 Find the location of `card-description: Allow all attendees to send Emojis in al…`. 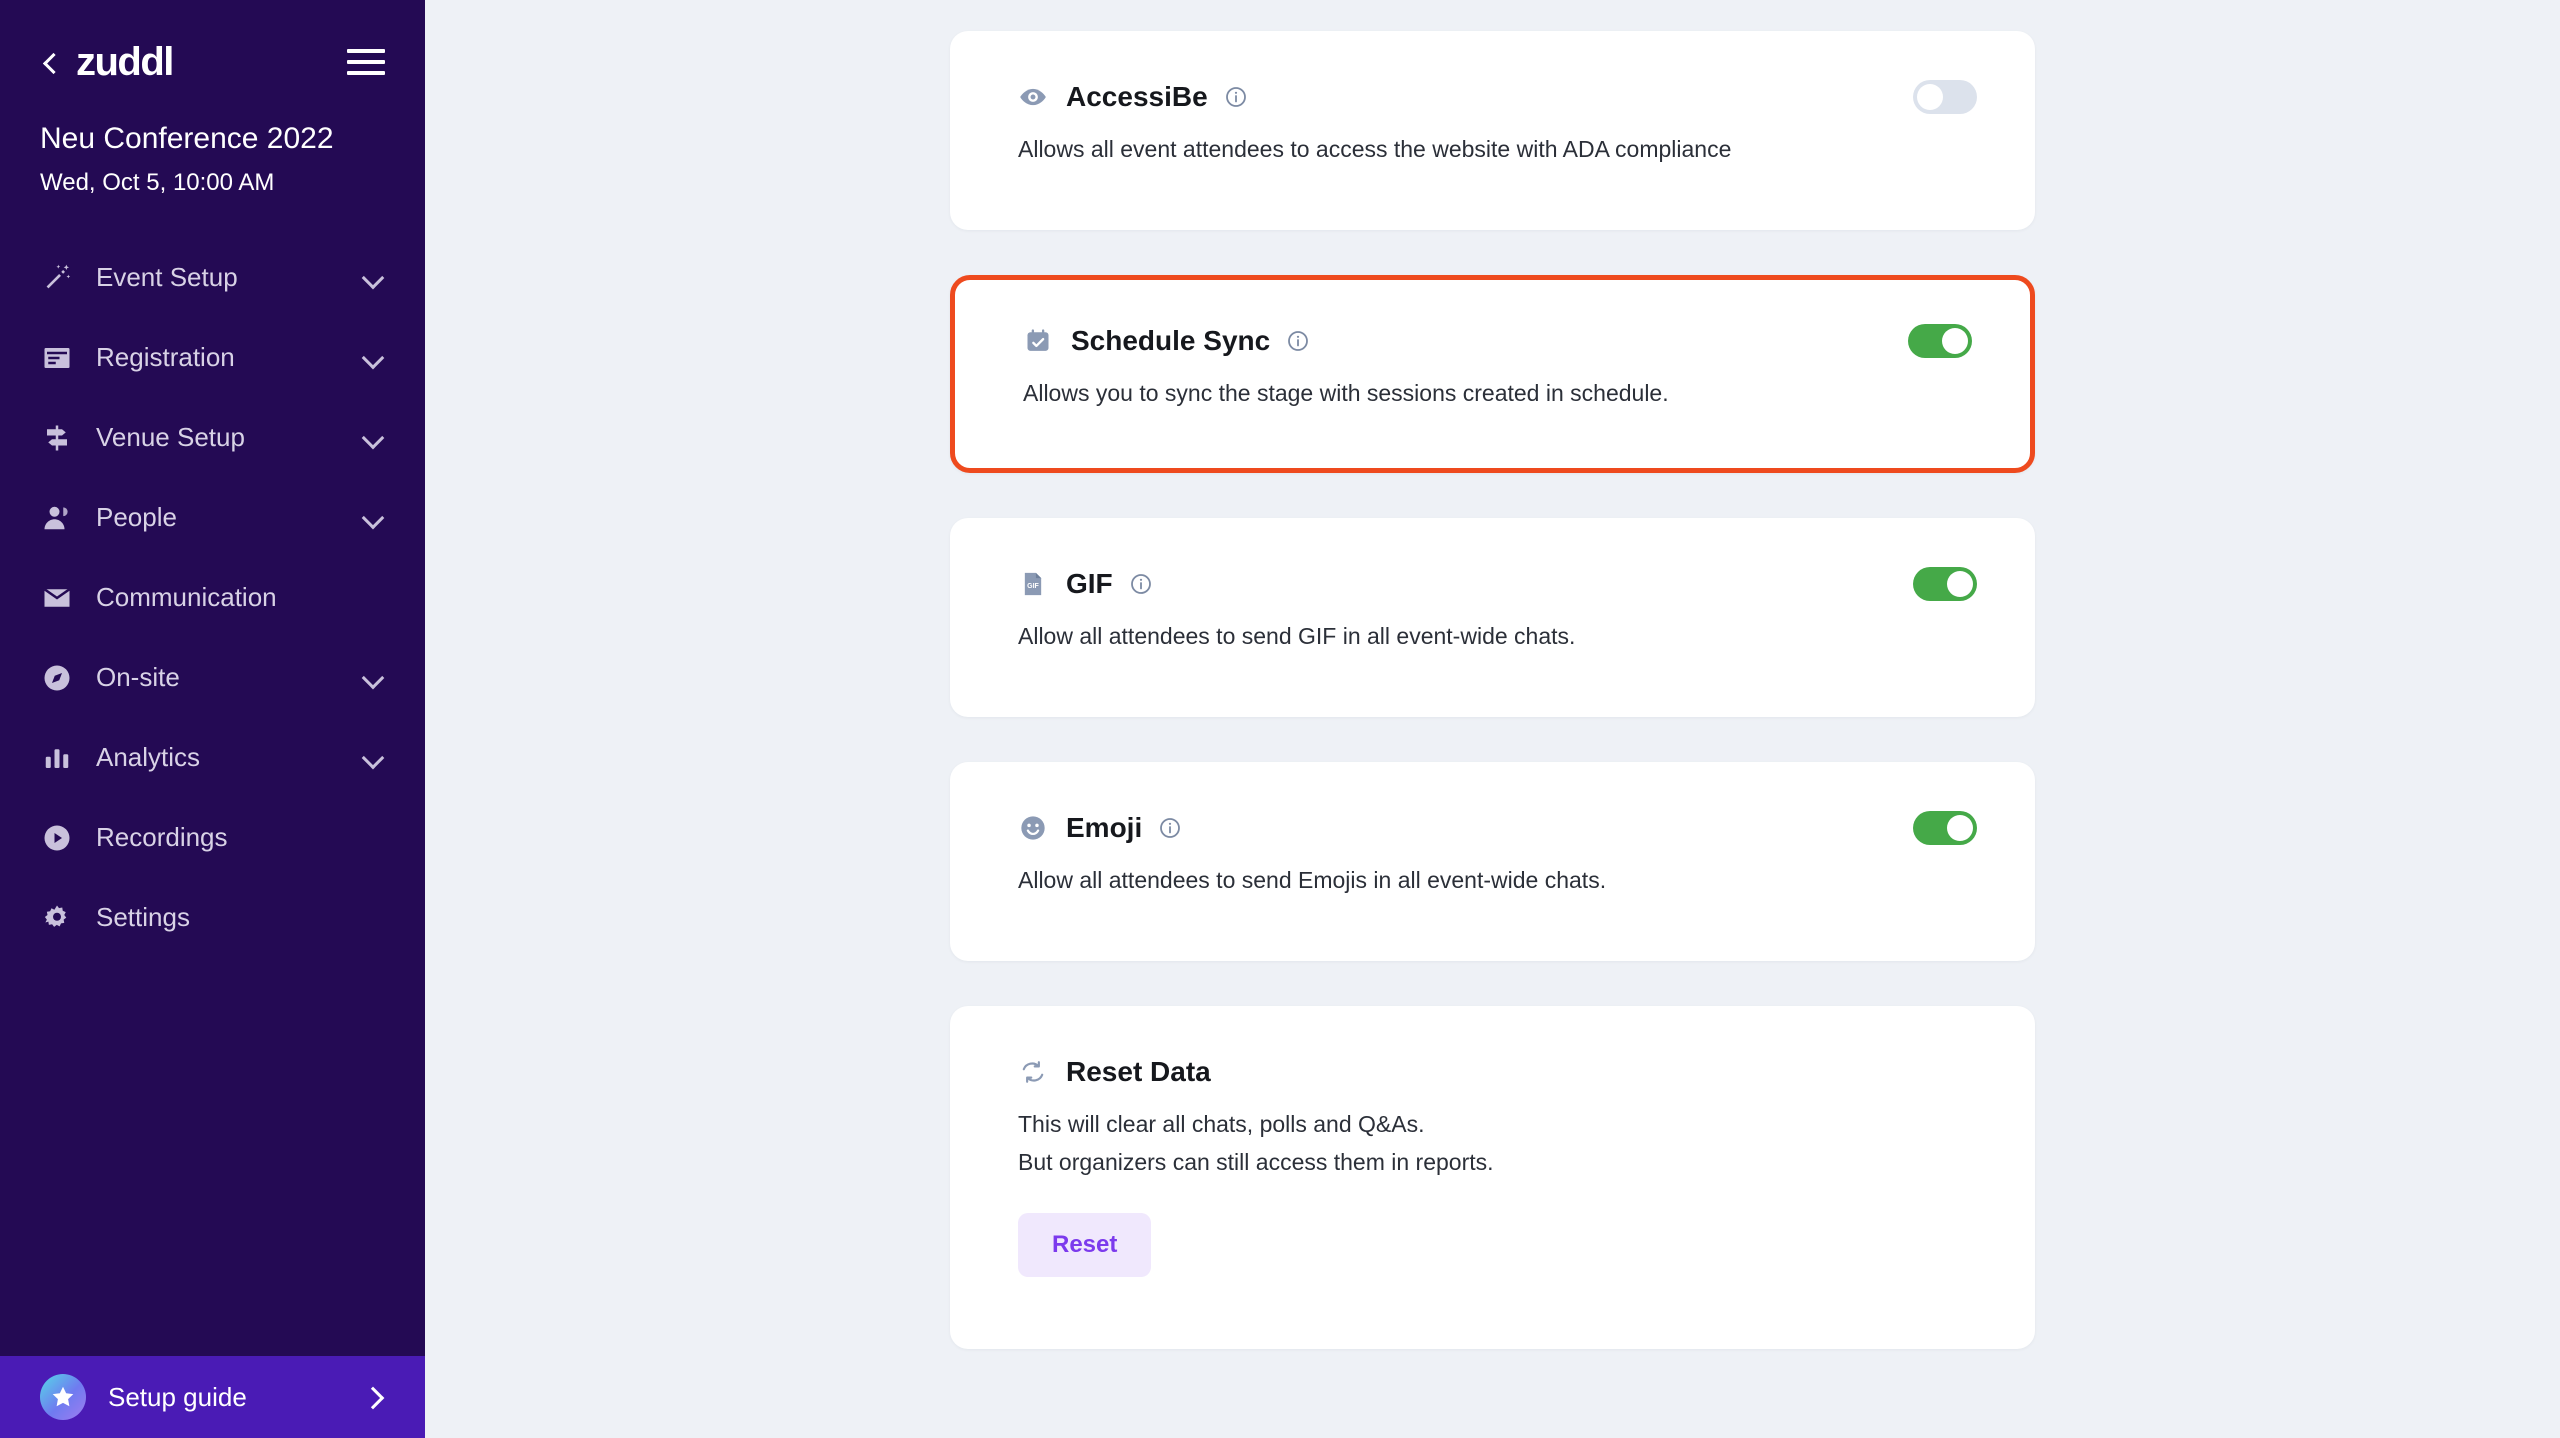

card-description: Allow all attendees to send Emojis in al… is located at coordinates (1312, 880).